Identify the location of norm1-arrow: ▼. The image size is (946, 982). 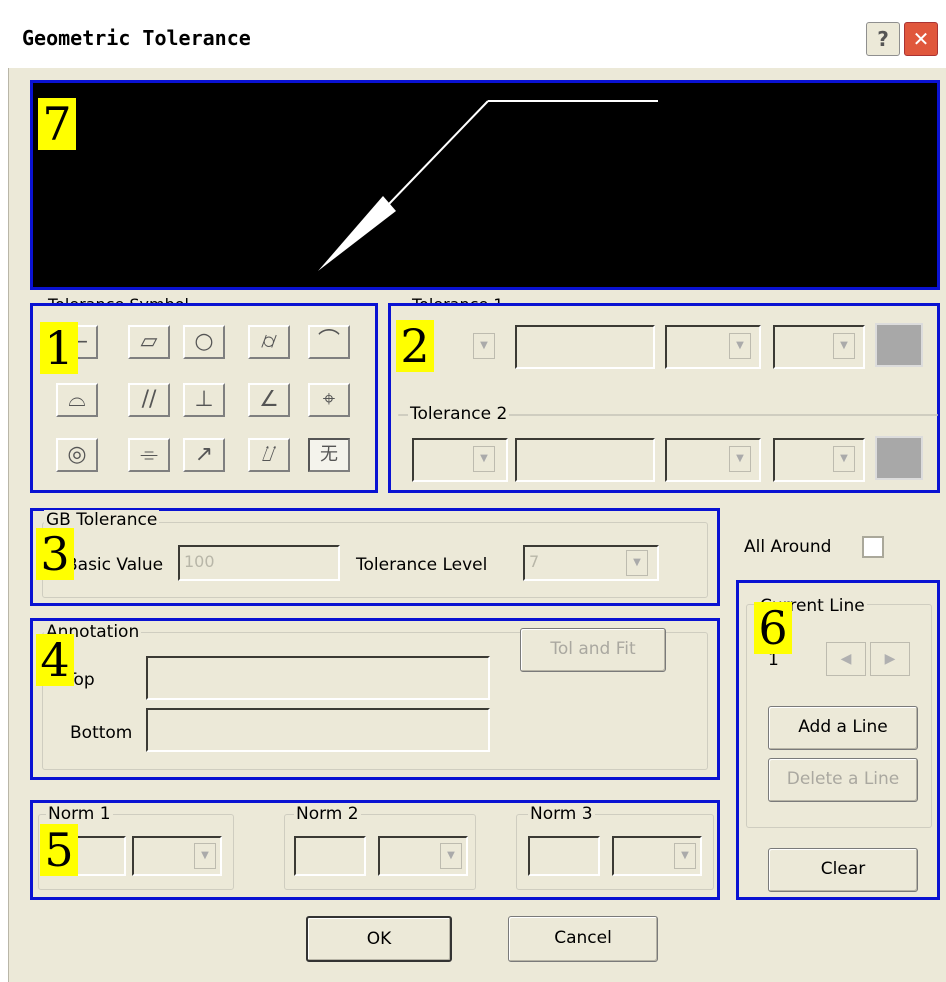
(205, 856).